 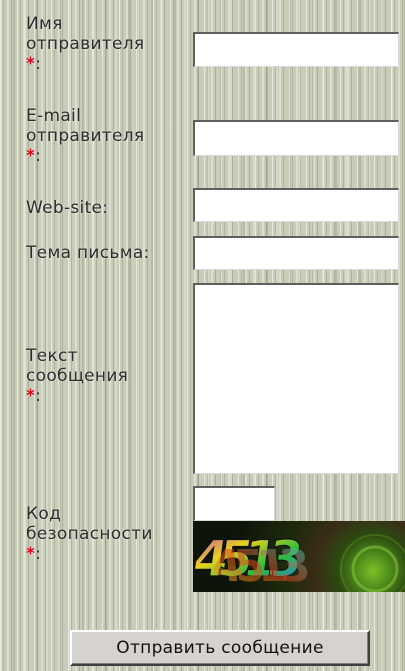 I want to click on subject-input, so click(x=296, y=253).